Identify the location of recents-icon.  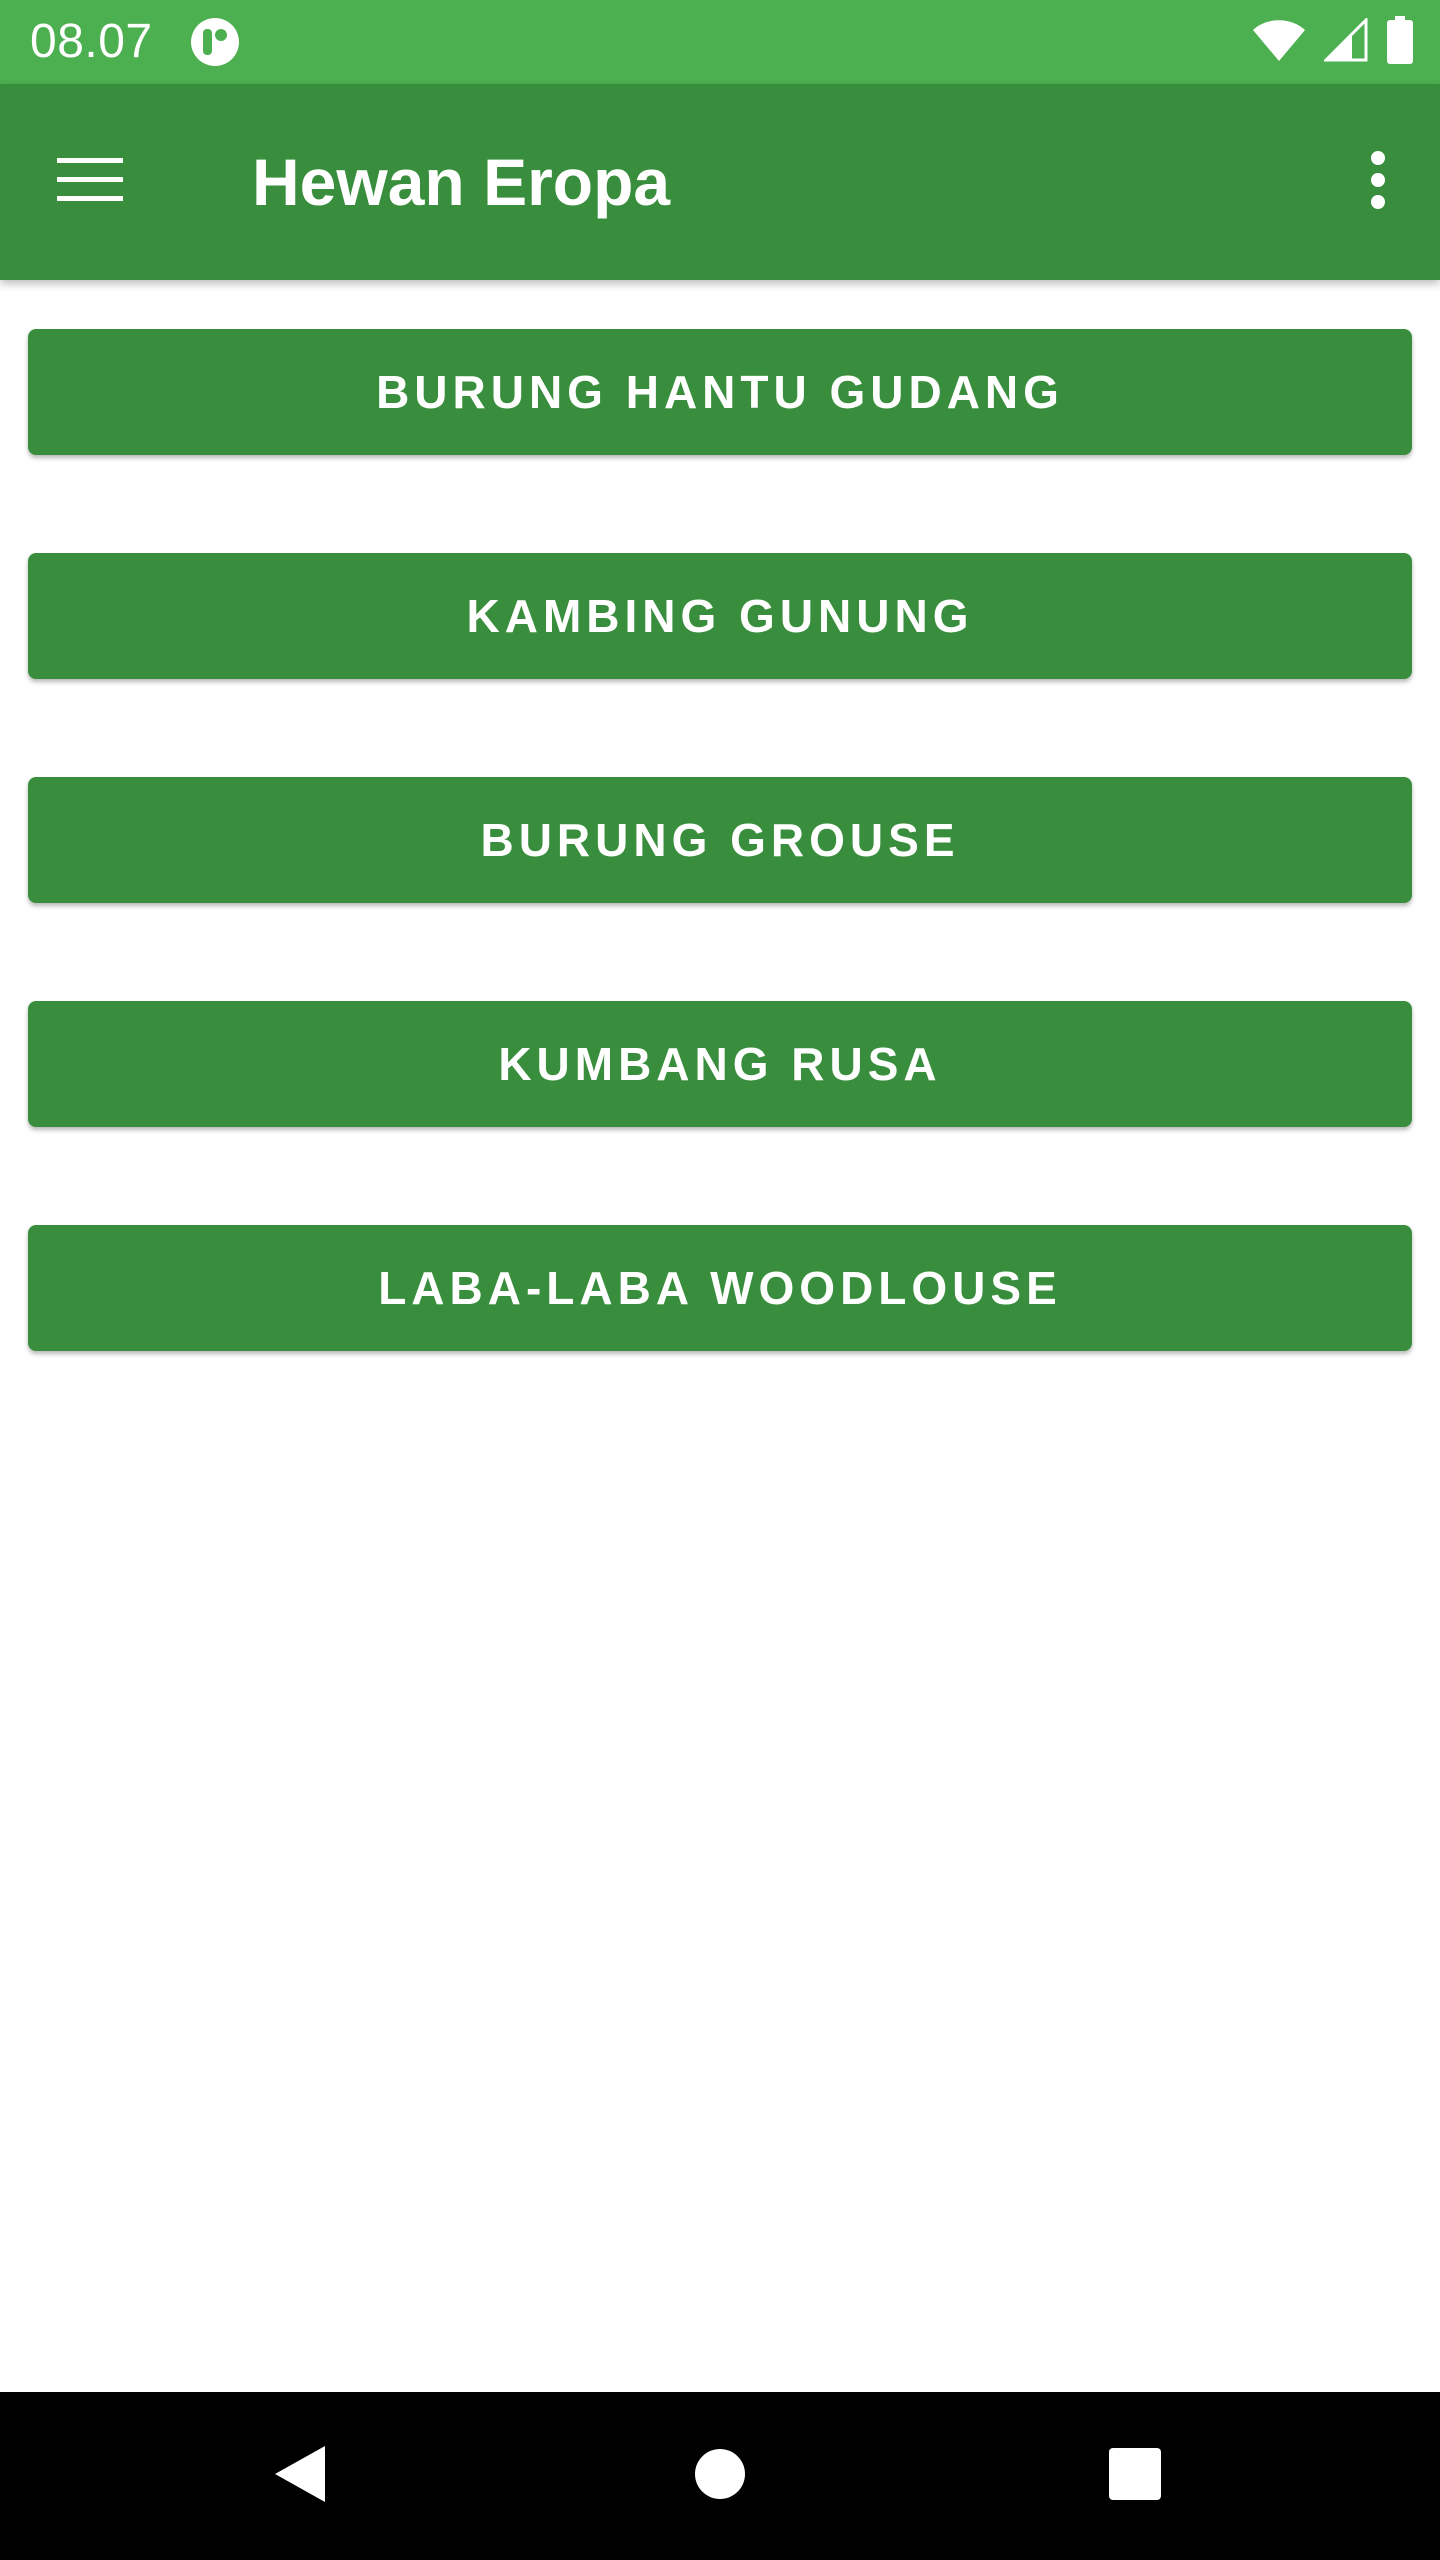
(1135, 2476).